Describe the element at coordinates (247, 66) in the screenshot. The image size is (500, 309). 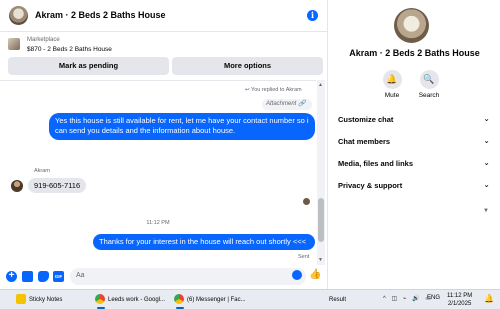
I see `more-options-button: More options` at that location.